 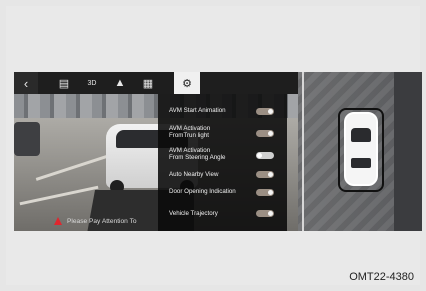 What do you see at coordinates (303, 151) in the screenshot?
I see `parking-line` at bounding box center [303, 151].